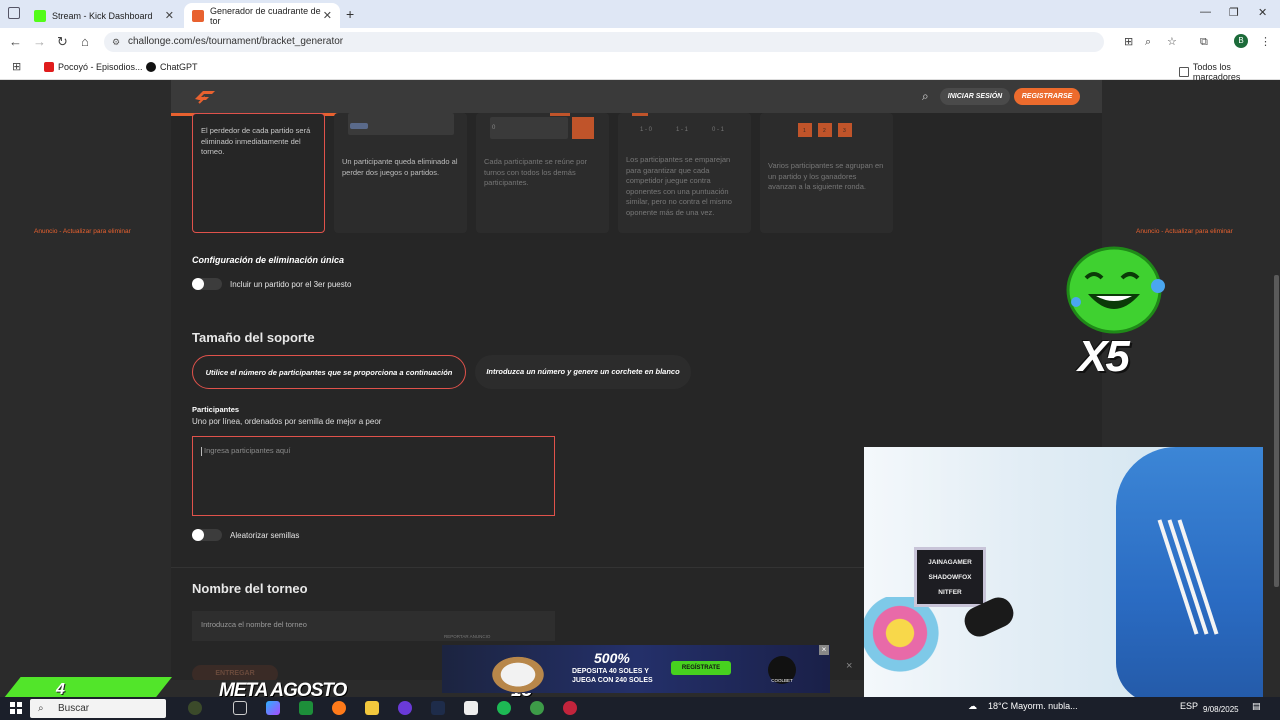 The image size is (1280, 720). What do you see at coordinates (570, 708) in the screenshot?
I see `app-icon` at bounding box center [570, 708].